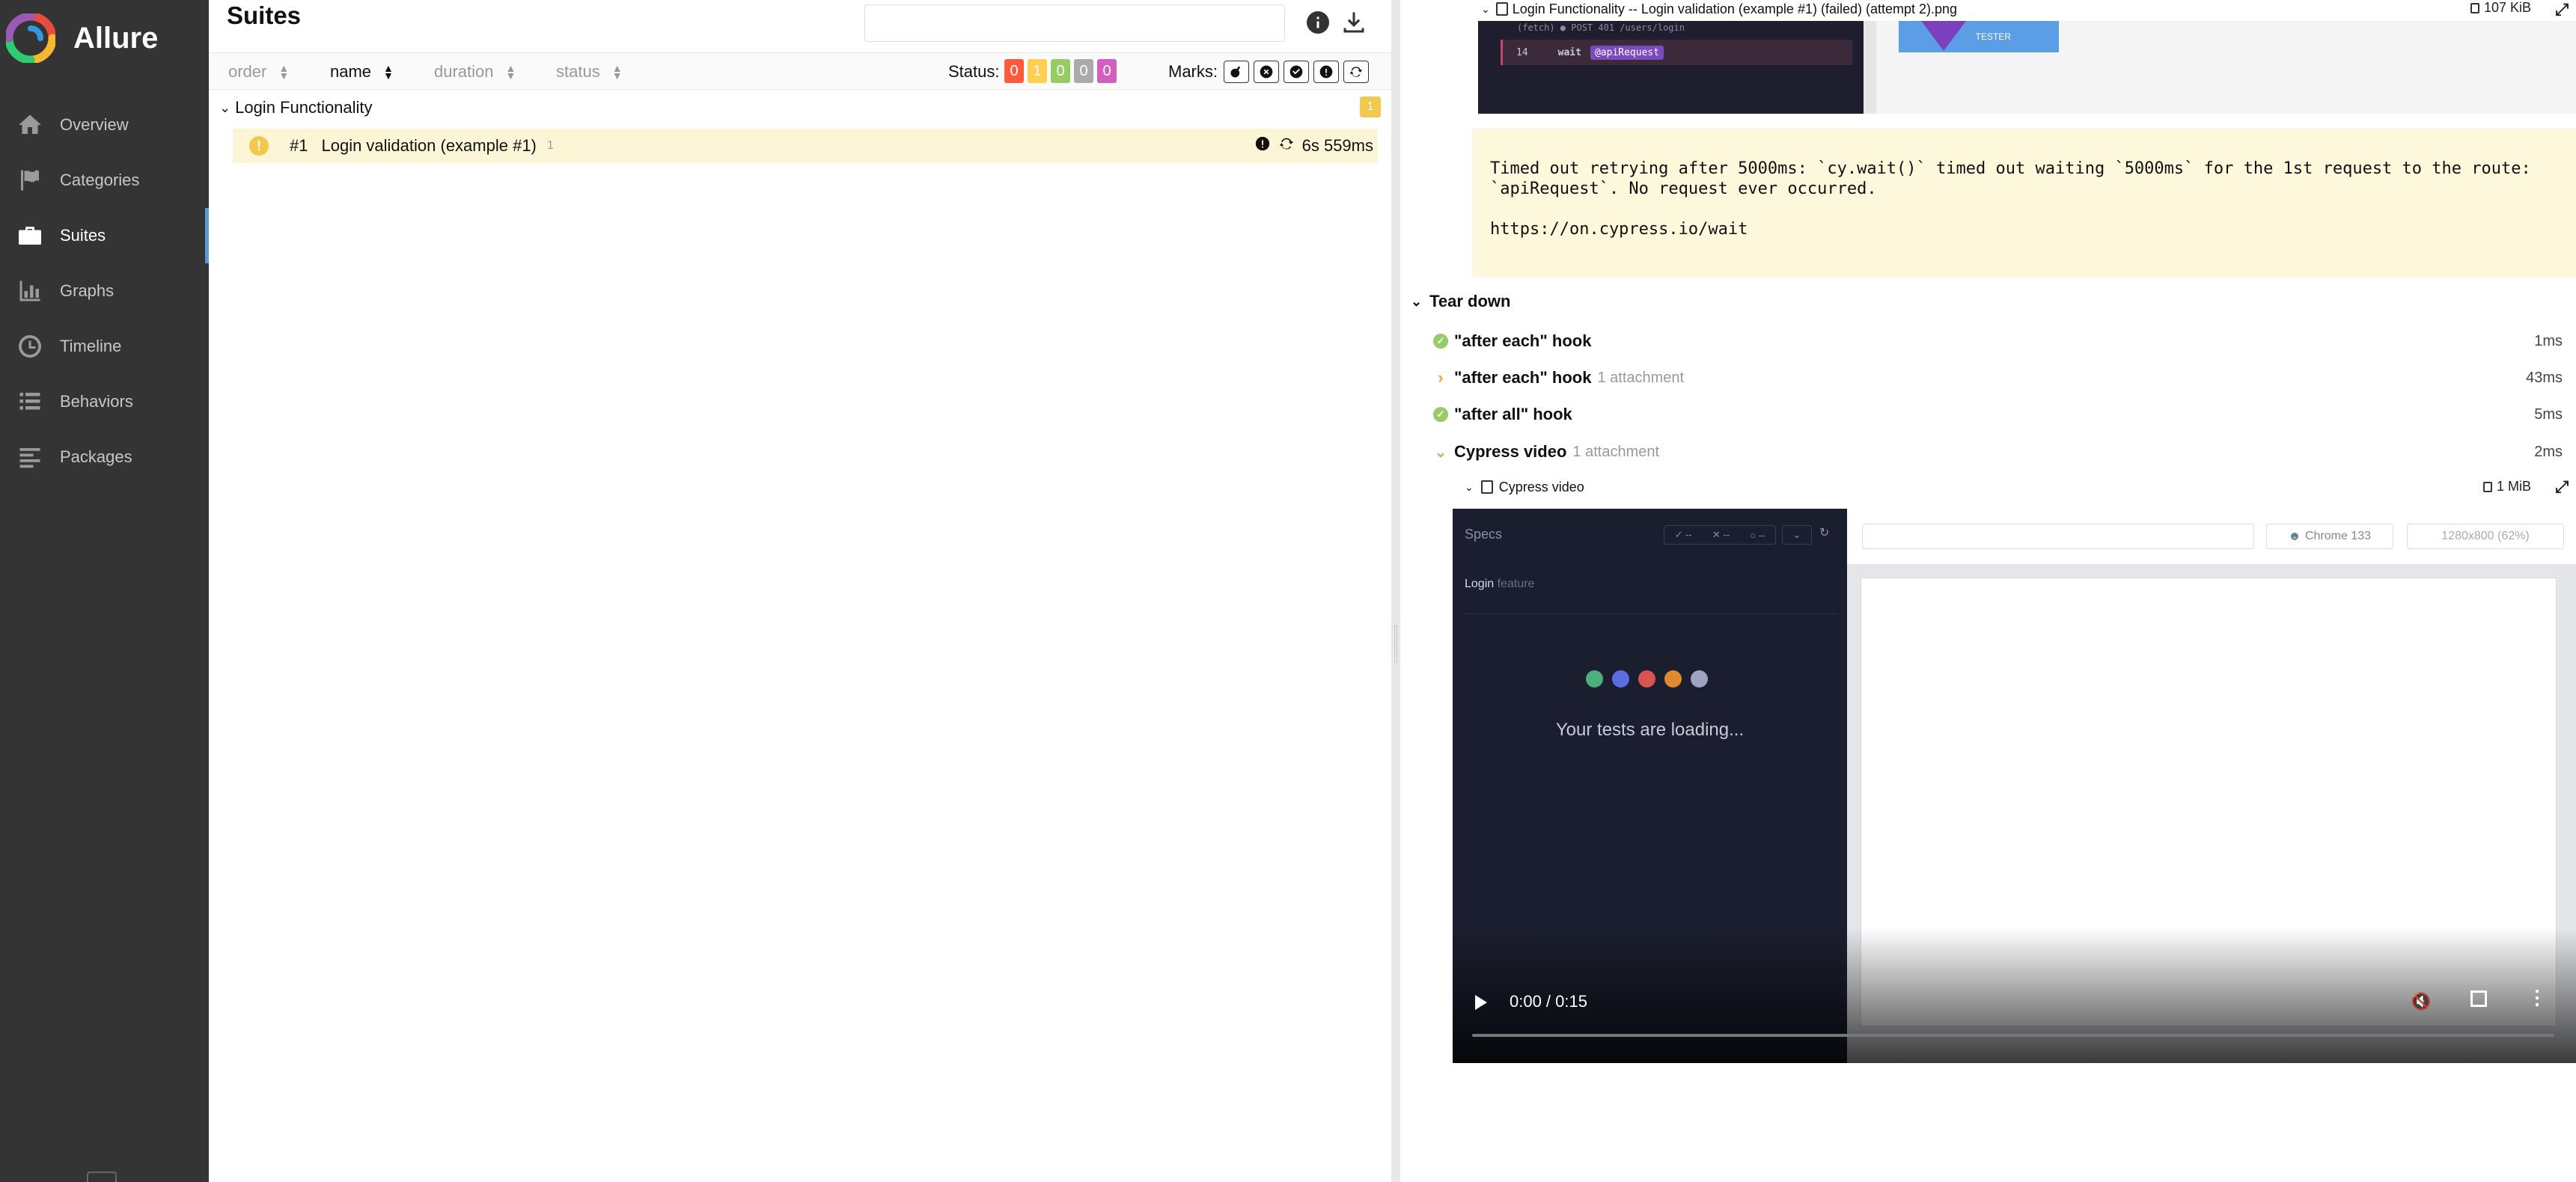  Describe the element at coordinates (1074, 23) in the screenshot. I see `search-input` at that location.